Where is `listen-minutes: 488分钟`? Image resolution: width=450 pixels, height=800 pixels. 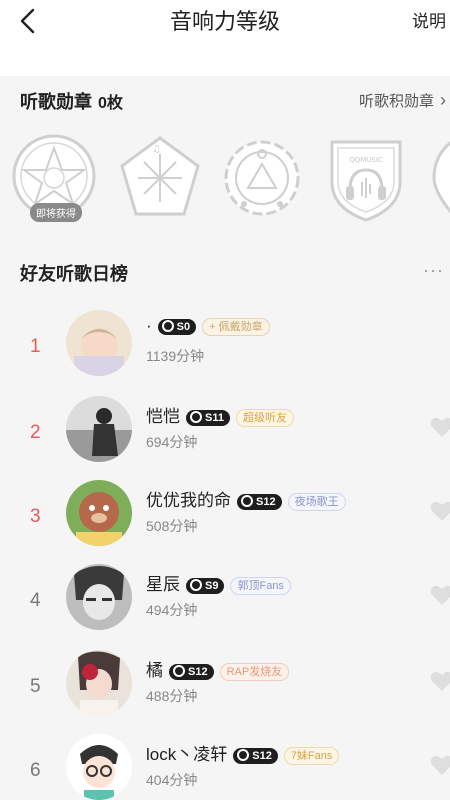
listen-minutes: 488分钟 is located at coordinates (172, 696).